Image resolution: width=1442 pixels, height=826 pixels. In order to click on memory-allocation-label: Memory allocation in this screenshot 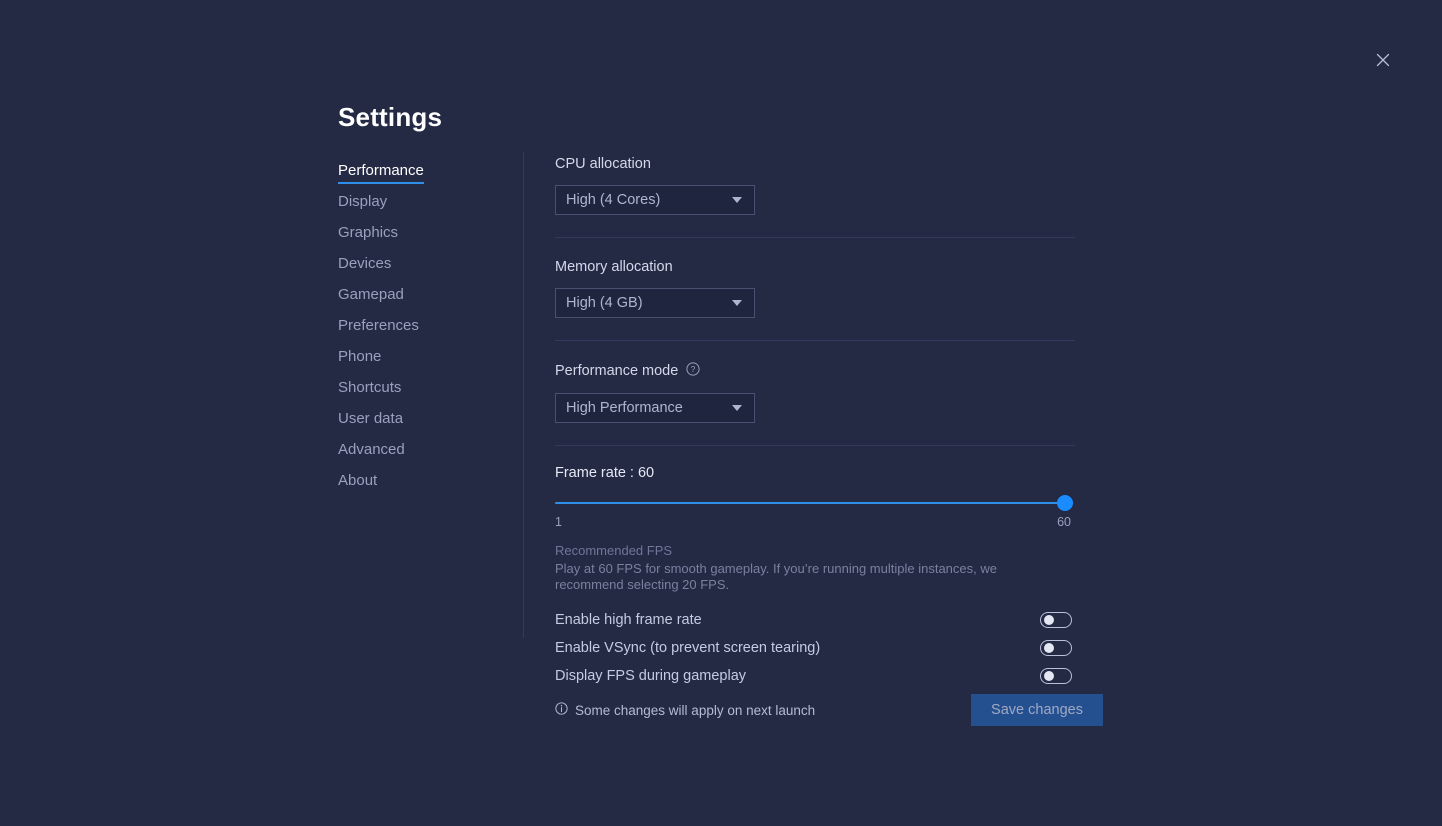, I will do `click(614, 267)`.